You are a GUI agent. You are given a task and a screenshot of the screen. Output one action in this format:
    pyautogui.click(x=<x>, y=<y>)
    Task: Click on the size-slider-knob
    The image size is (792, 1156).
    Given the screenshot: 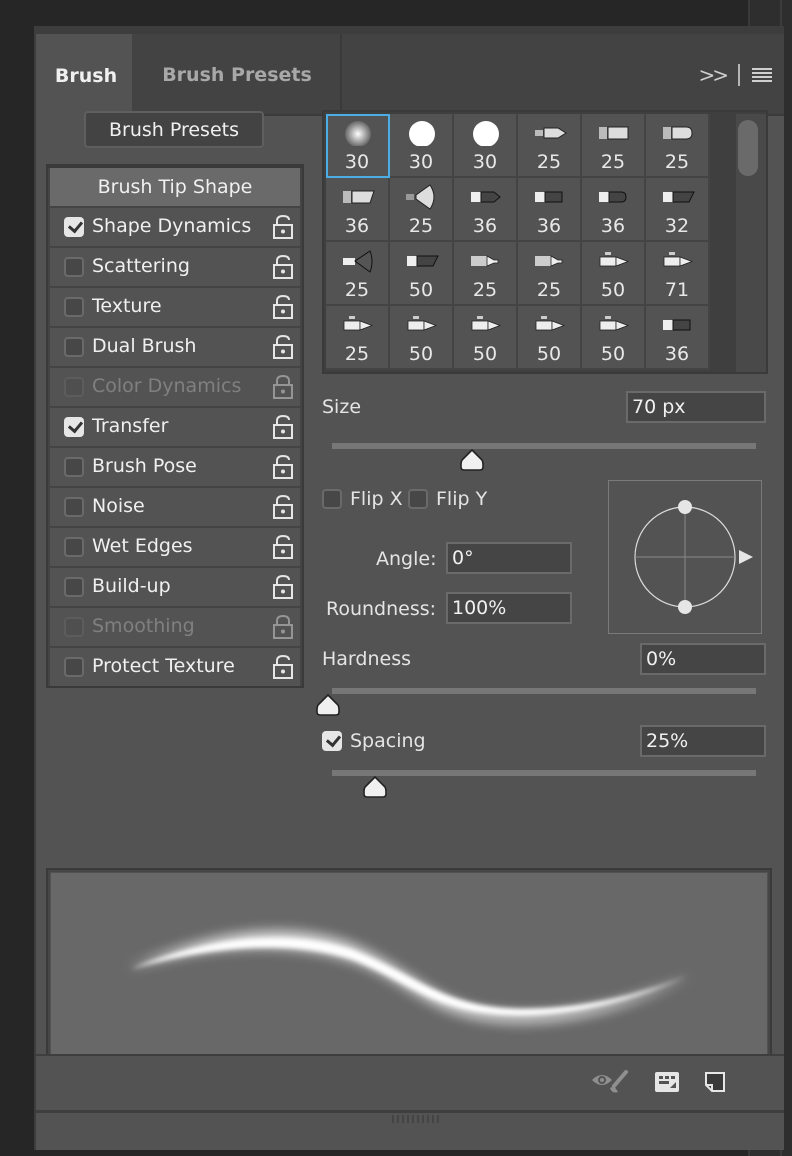 What is the action you would take?
    pyautogui.click(x=472, y=460)
    